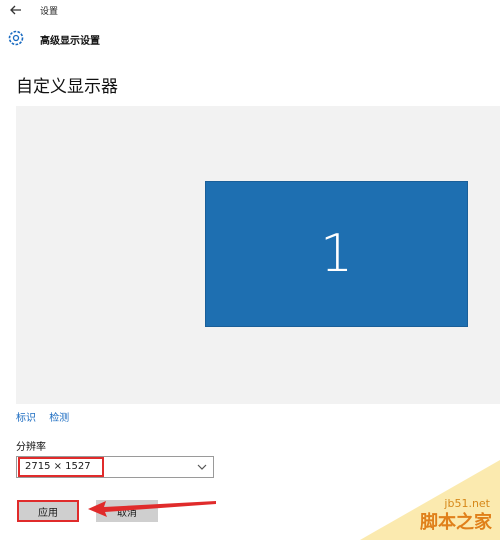 The height and width of the screenshot is (540, 500). I want to click on resolution-dropdown: 2715 × 1527, so click(115, 467).